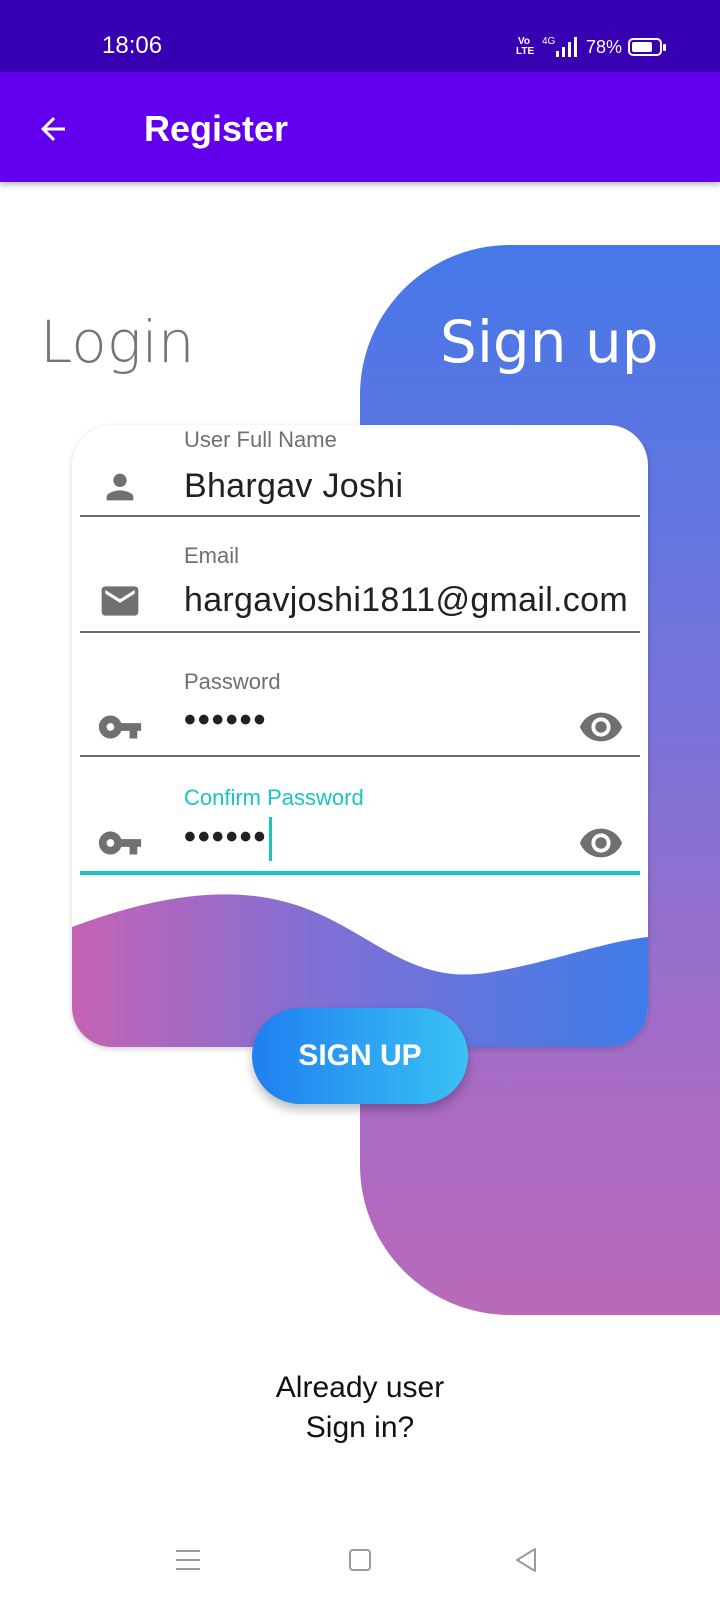  I want to click on full-name-label: User Full Name, so click(260, 439).